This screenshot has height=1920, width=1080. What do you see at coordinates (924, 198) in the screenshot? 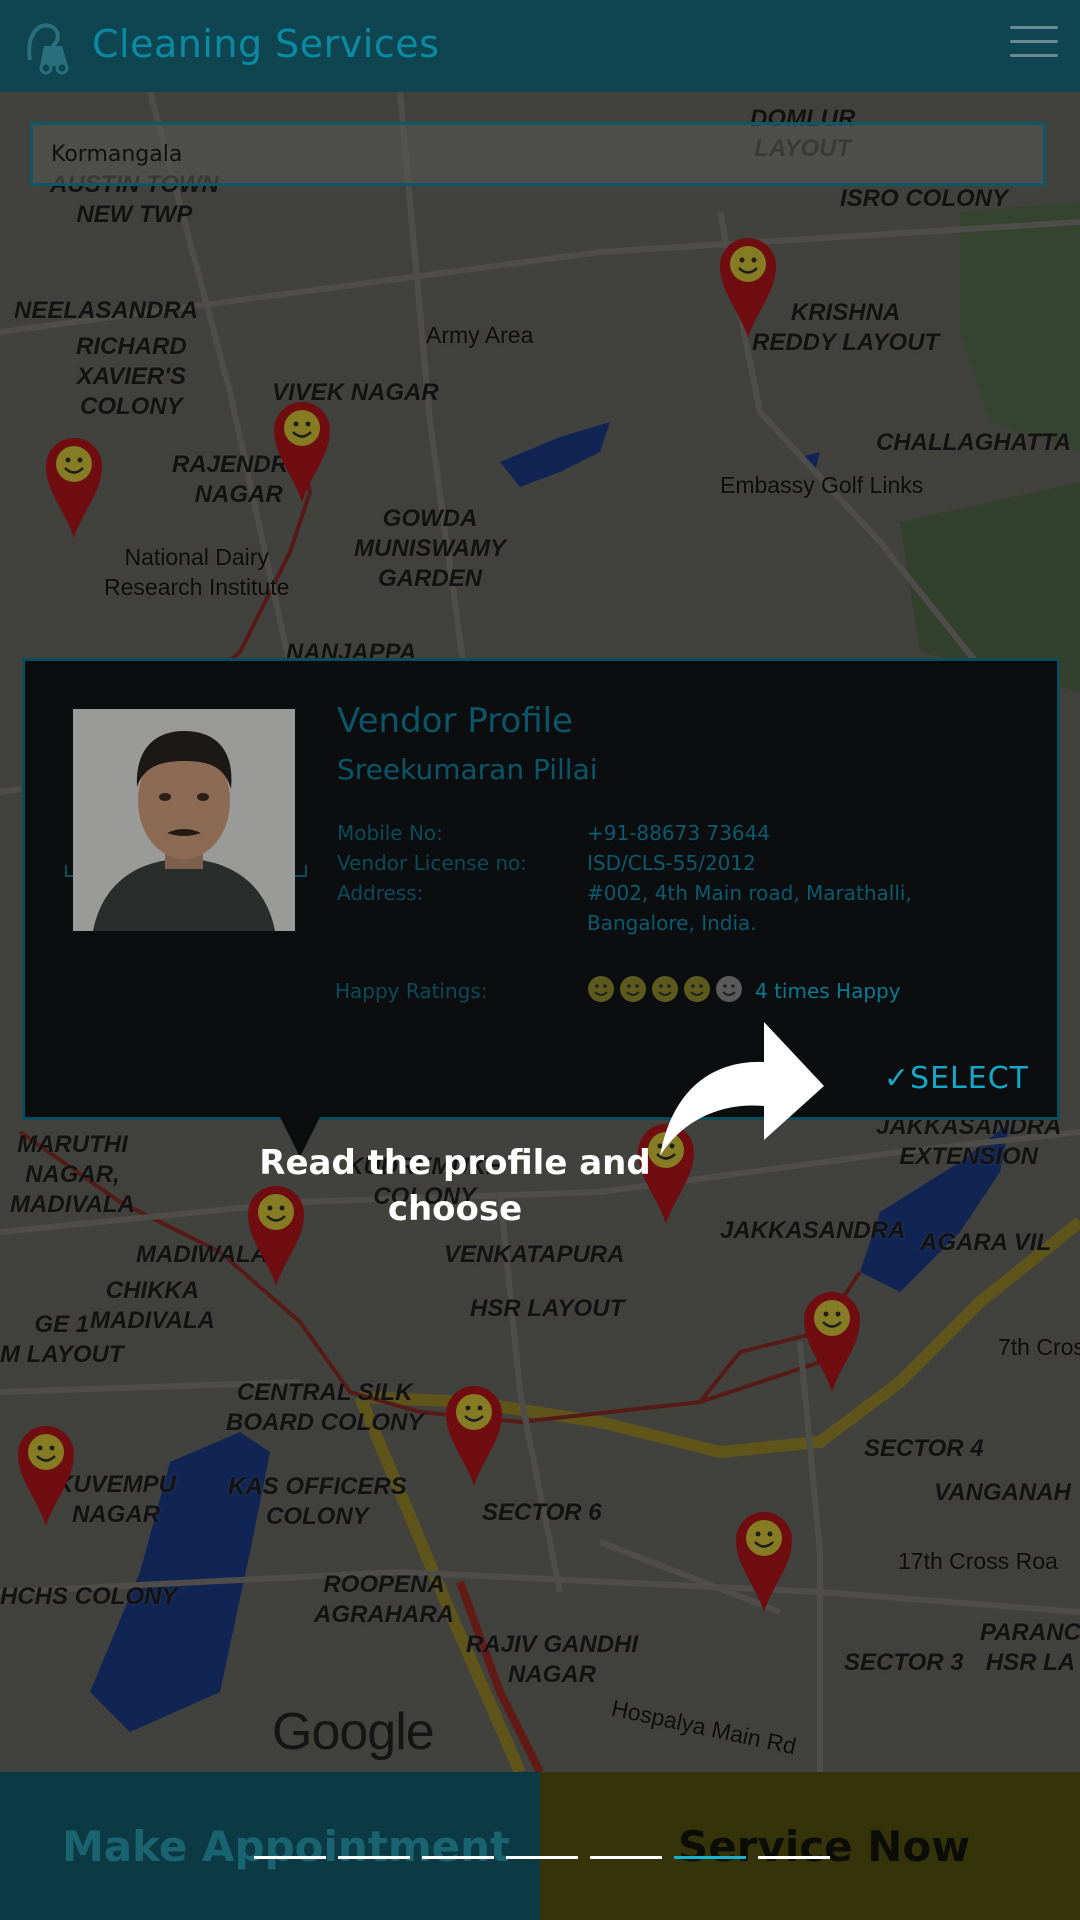
I see `map-label: ISRO COLONY` at bounding box center [924, 198].